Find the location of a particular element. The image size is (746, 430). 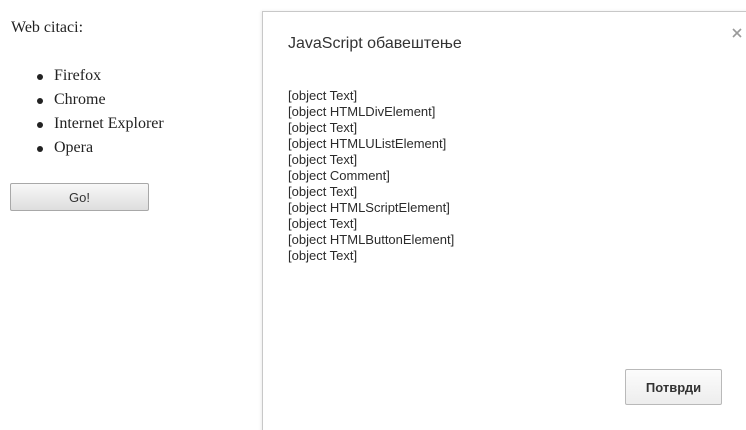

go-button: Go! is located at coordinates (79, 197).